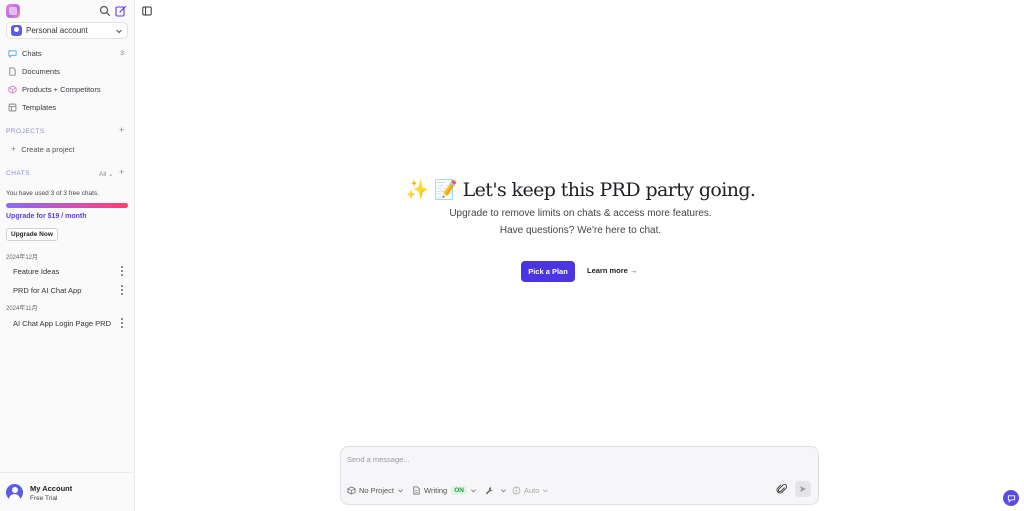 This screenshot has height=511, width=1024. Describe the element at coordinates (12, 89) in the screenshot. I see `products-icon` at that location.